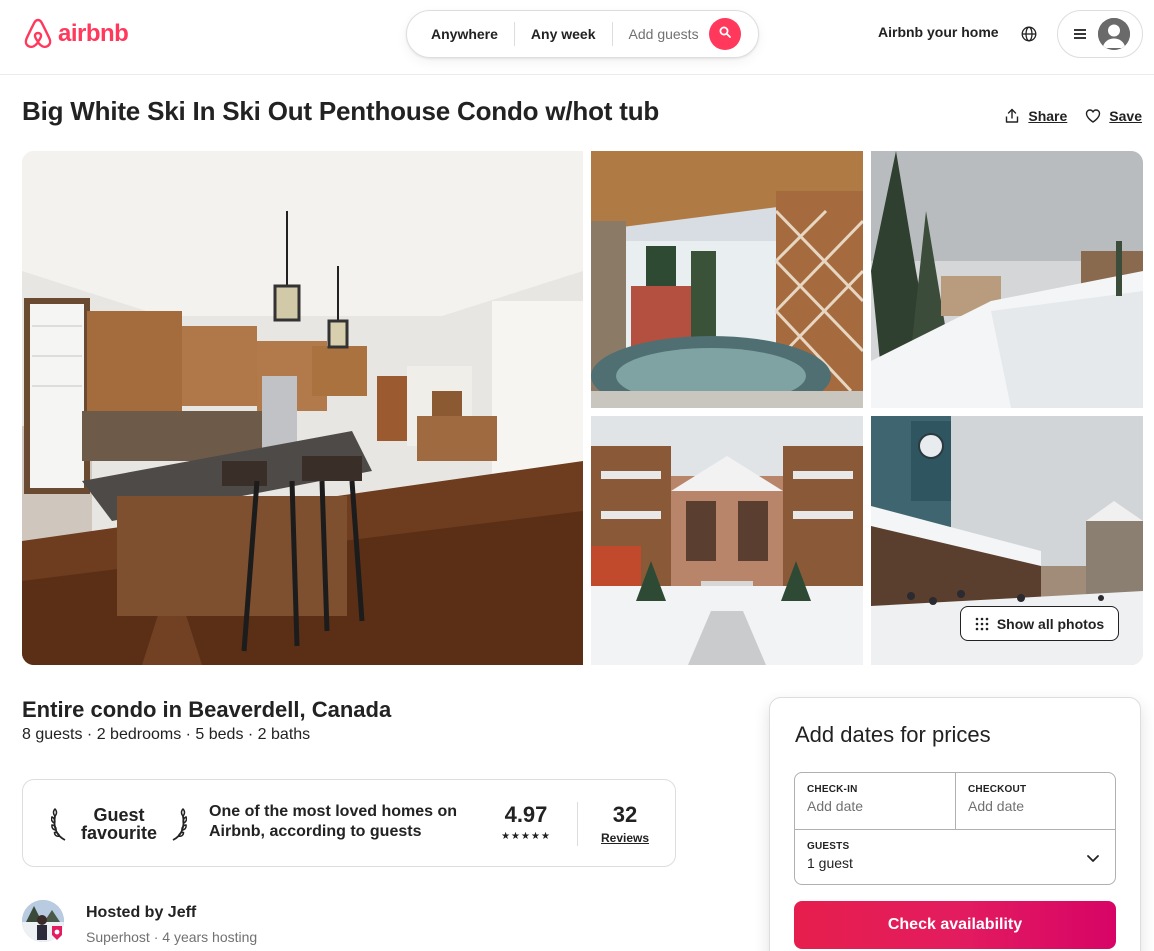  Describe the element at coordinates (166, 734) in the screenshot. I see `listing-meta: 8 guests · 2 bedrooms · 5 beds · 2 baths` at that location.